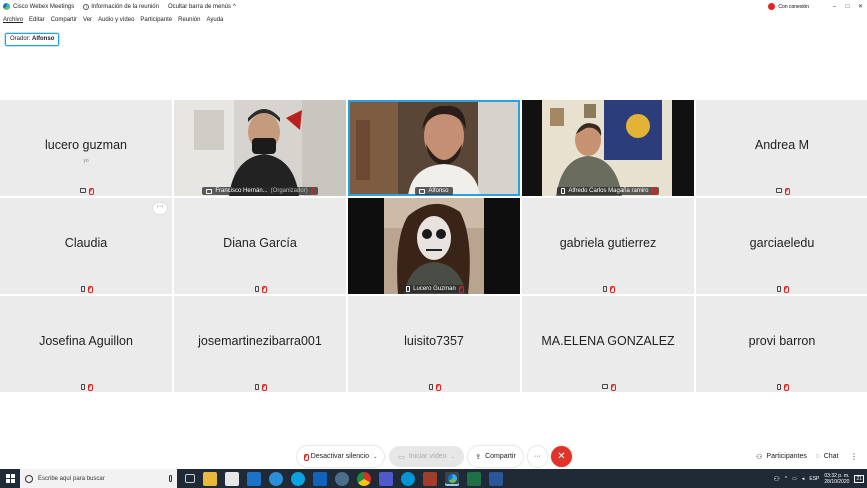  I want to click on volume-icon: ◂, so click(803, 479).